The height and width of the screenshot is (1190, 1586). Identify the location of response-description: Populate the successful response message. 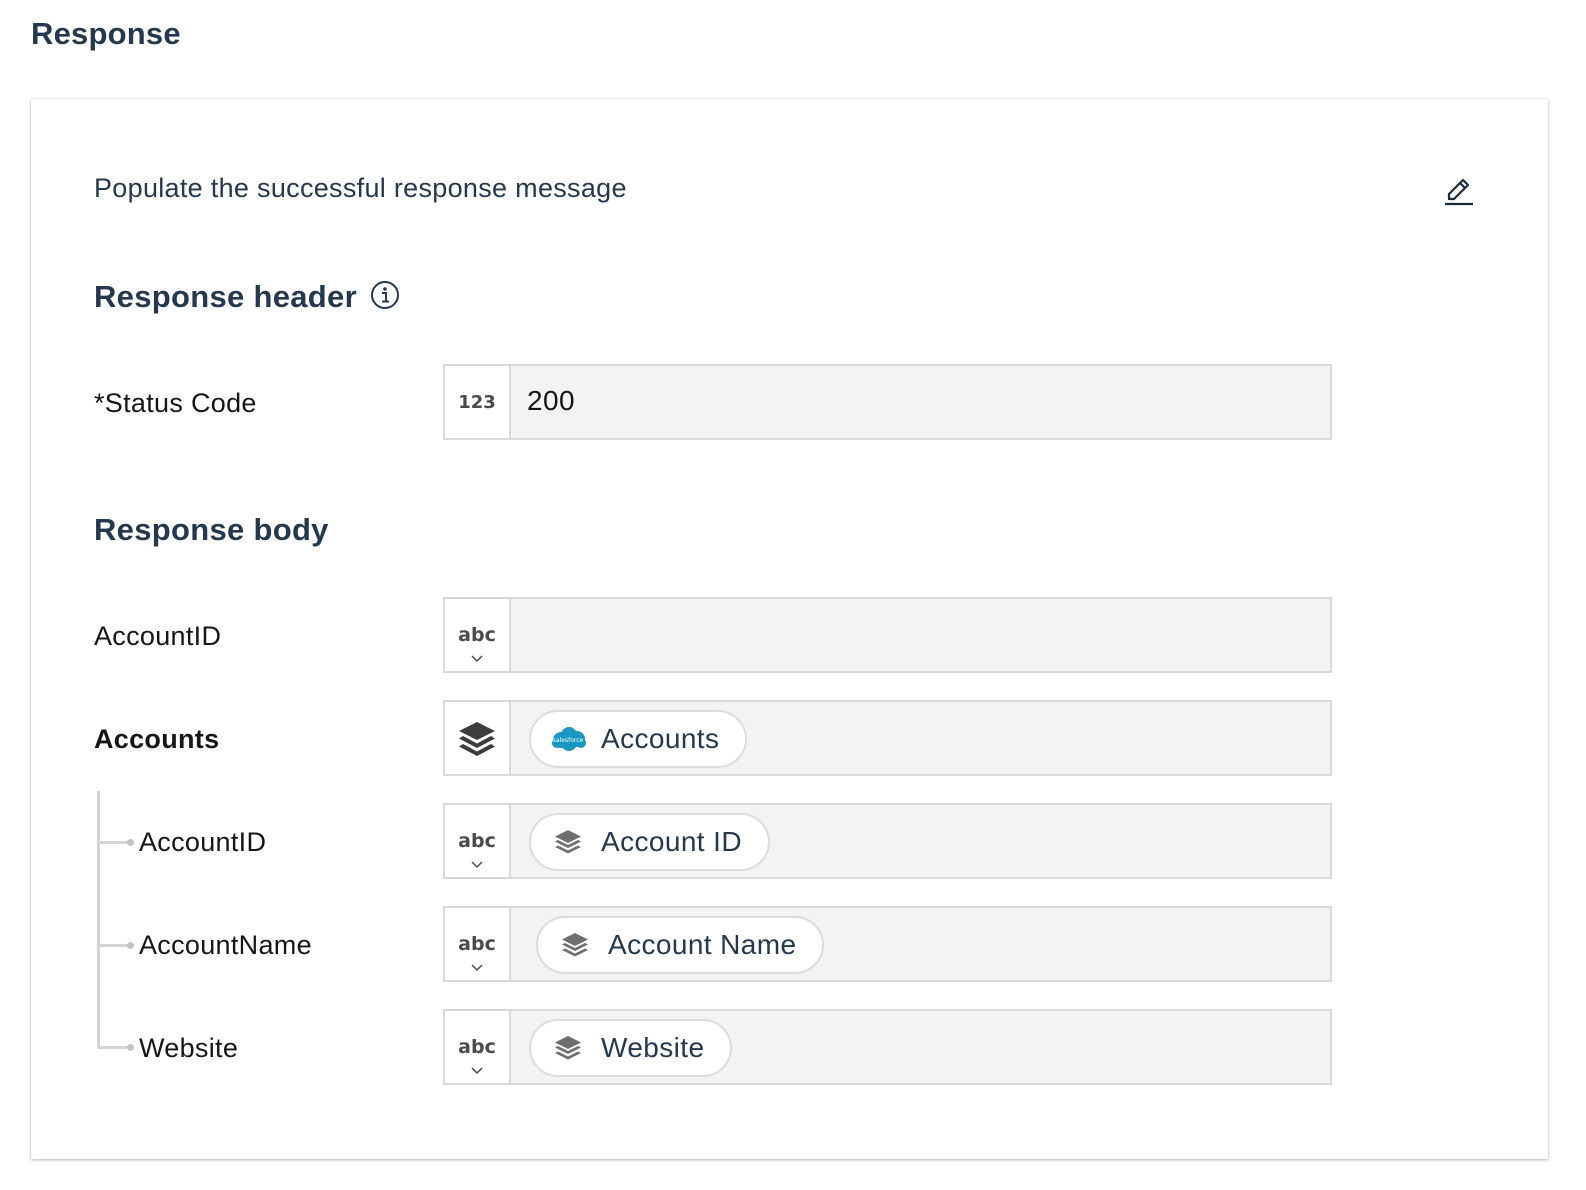
(360, 188).